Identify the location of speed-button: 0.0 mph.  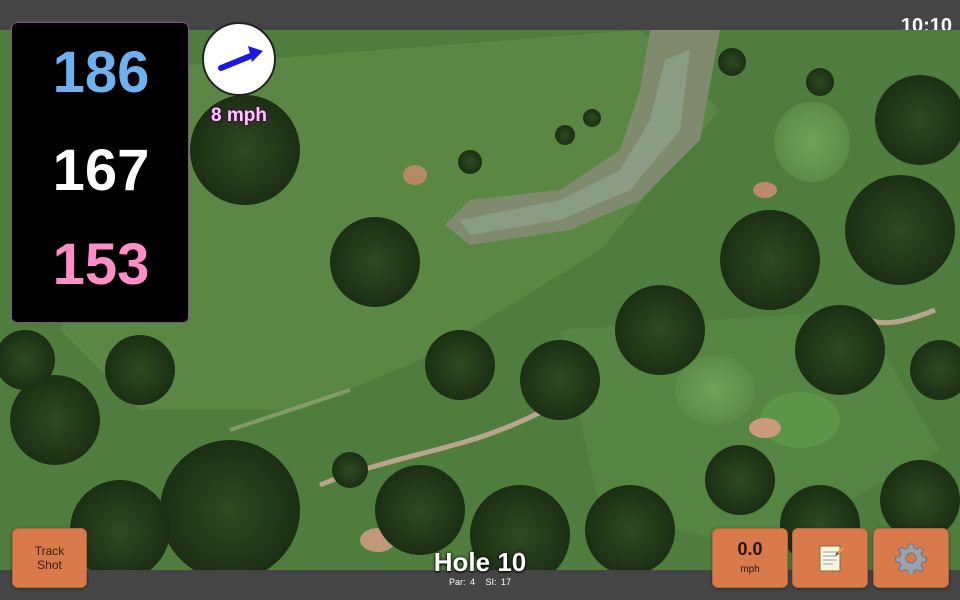
(750, 558).